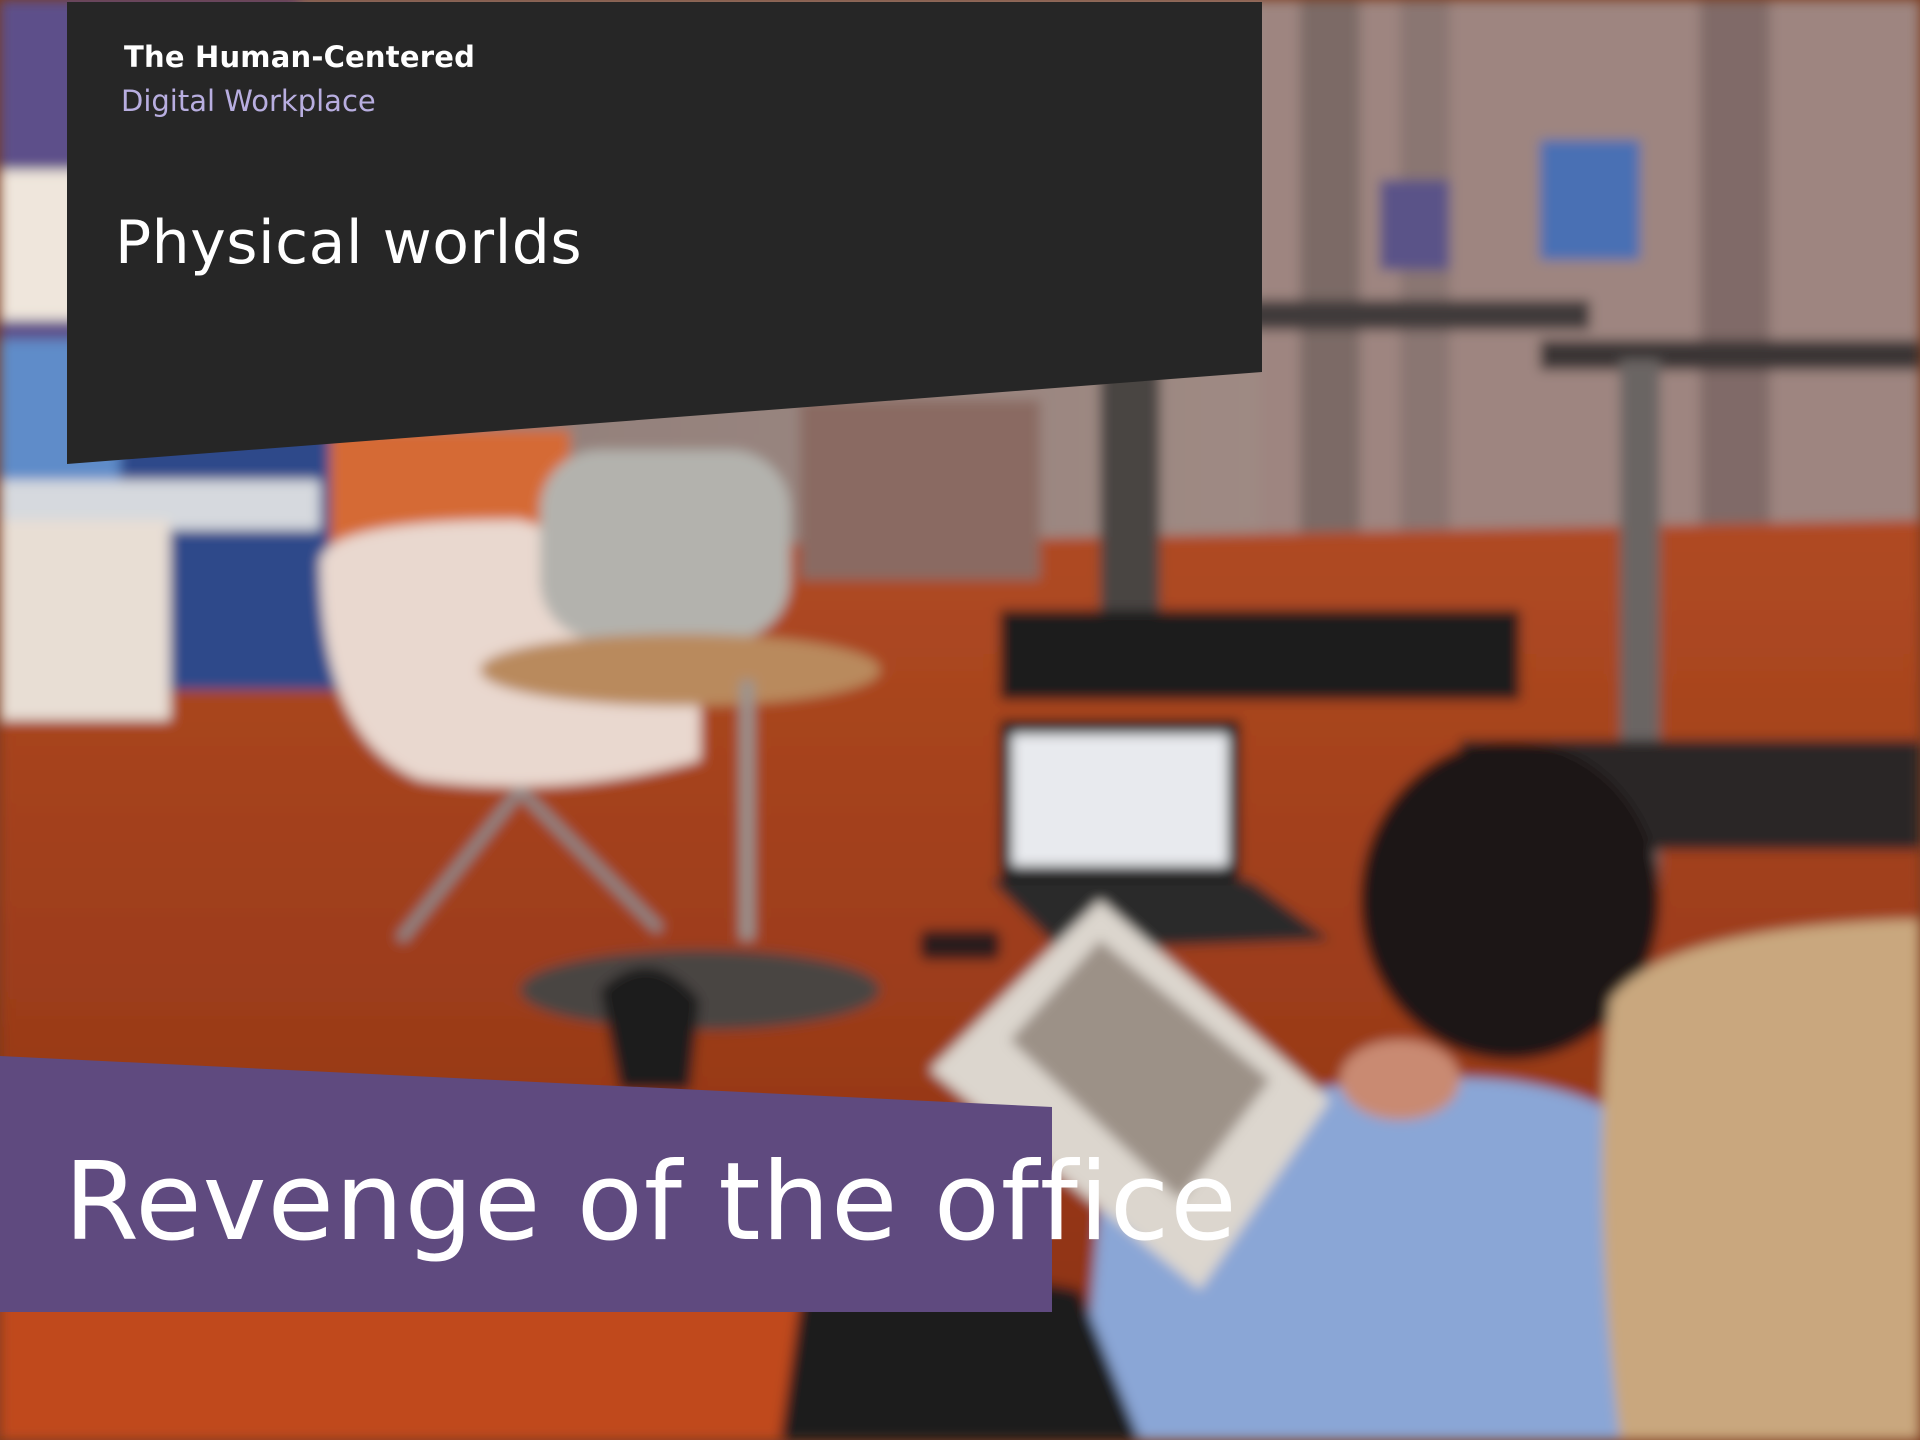 This screenshot has width=1920, height=1440. I want to click on brand-subtitle: Digital Workplace, so click(248, 101).